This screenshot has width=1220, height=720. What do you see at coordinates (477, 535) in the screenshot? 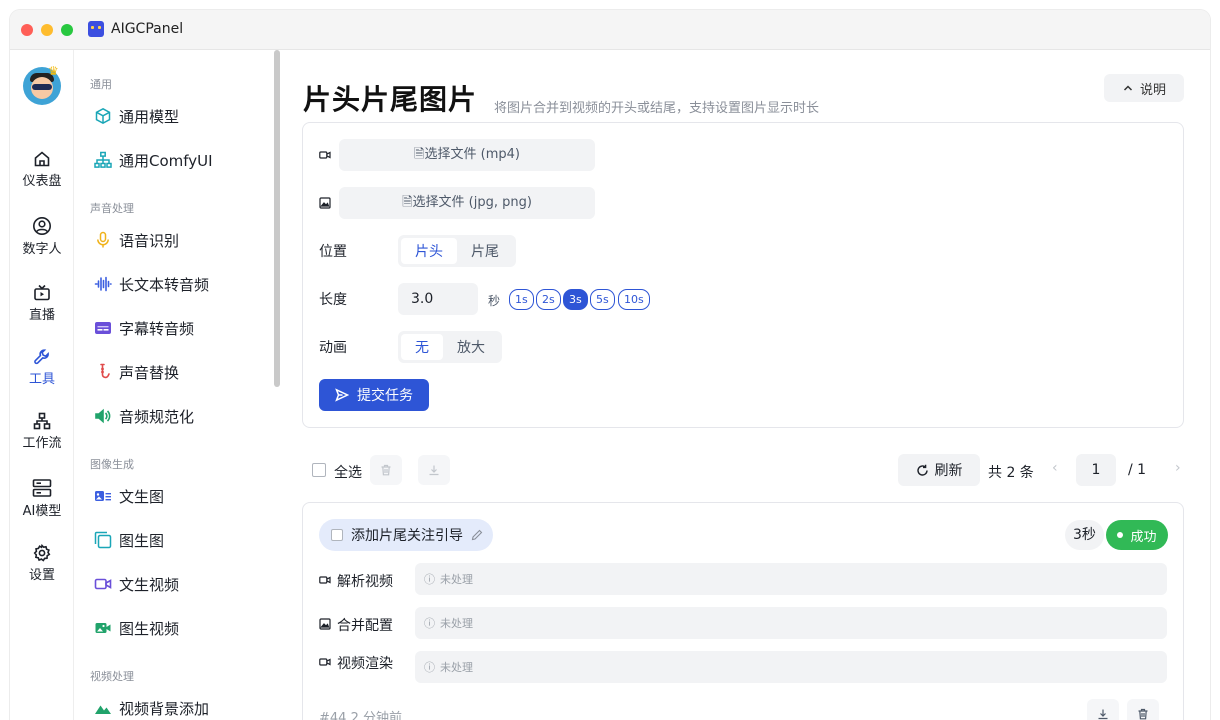
I see `edit-pencil-icon` at bounding box center [477, 535].